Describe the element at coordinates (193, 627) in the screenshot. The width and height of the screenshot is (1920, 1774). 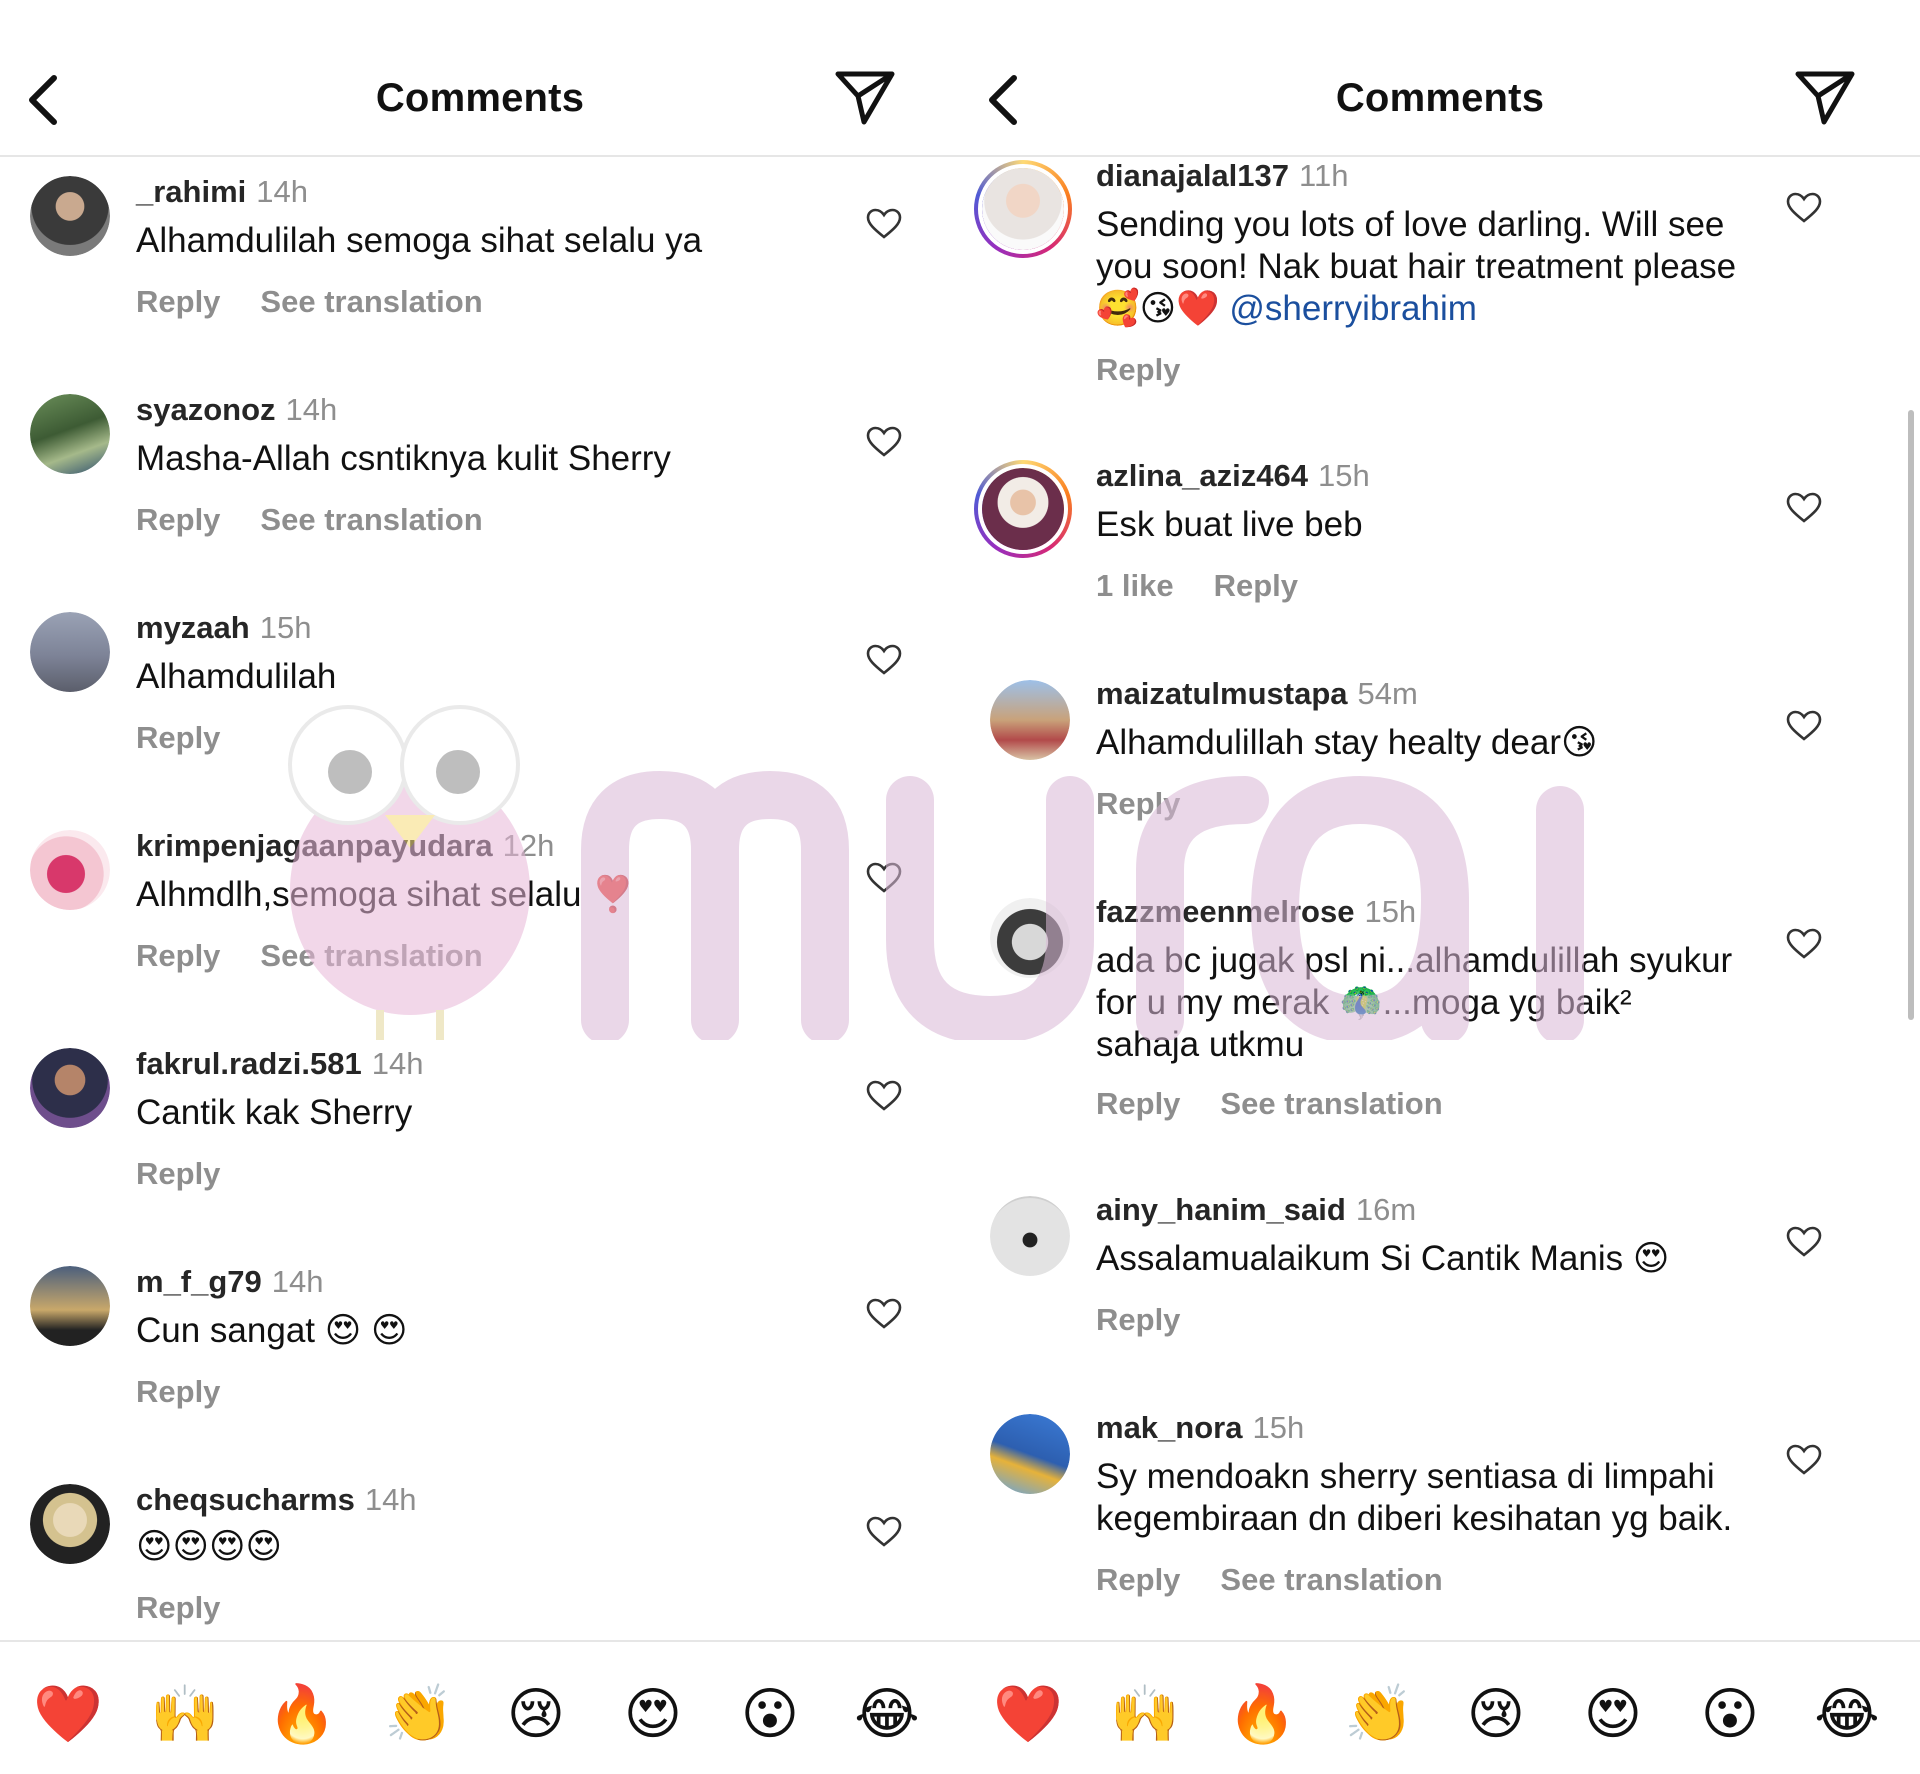
I see `comment-username: myzaah` at that location.